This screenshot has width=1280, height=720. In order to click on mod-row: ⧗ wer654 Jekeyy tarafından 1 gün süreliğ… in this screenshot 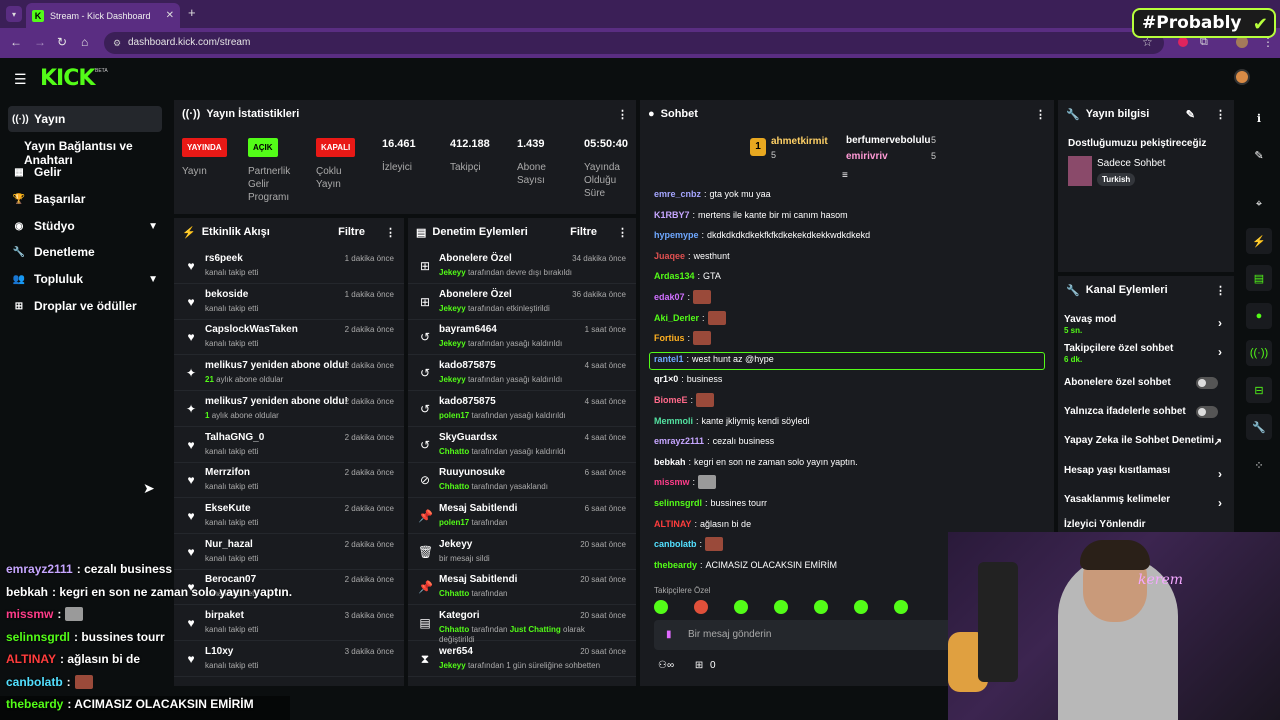, I will do `click(522, 659)`.